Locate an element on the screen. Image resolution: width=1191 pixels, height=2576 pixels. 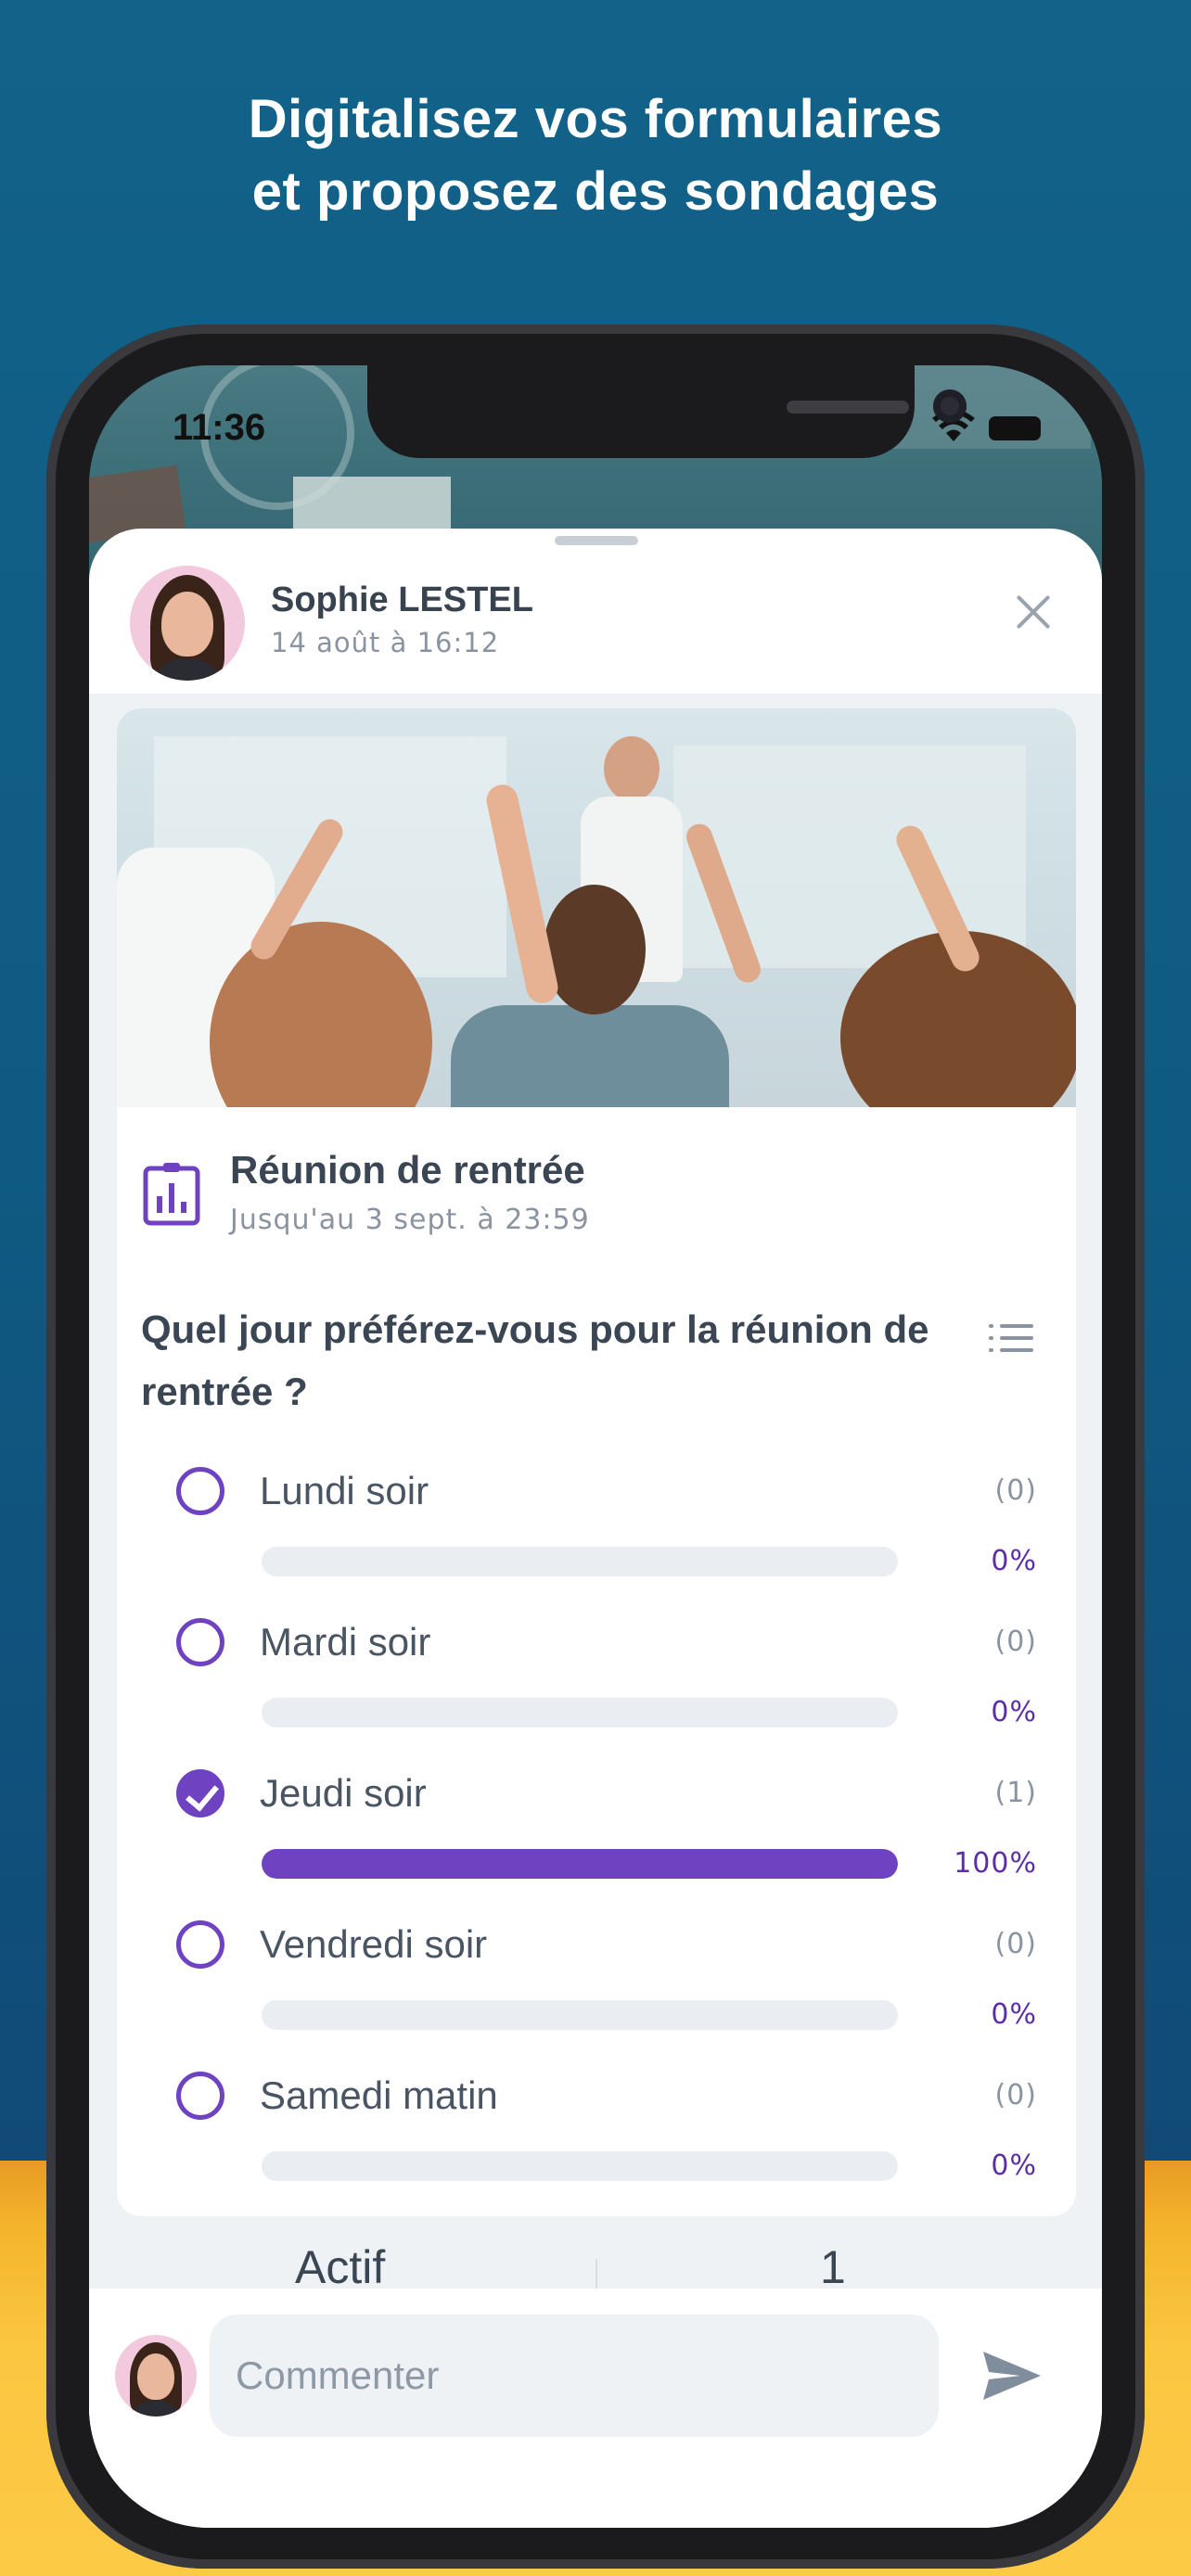
author-avatar is located at coordinates (187, 623).